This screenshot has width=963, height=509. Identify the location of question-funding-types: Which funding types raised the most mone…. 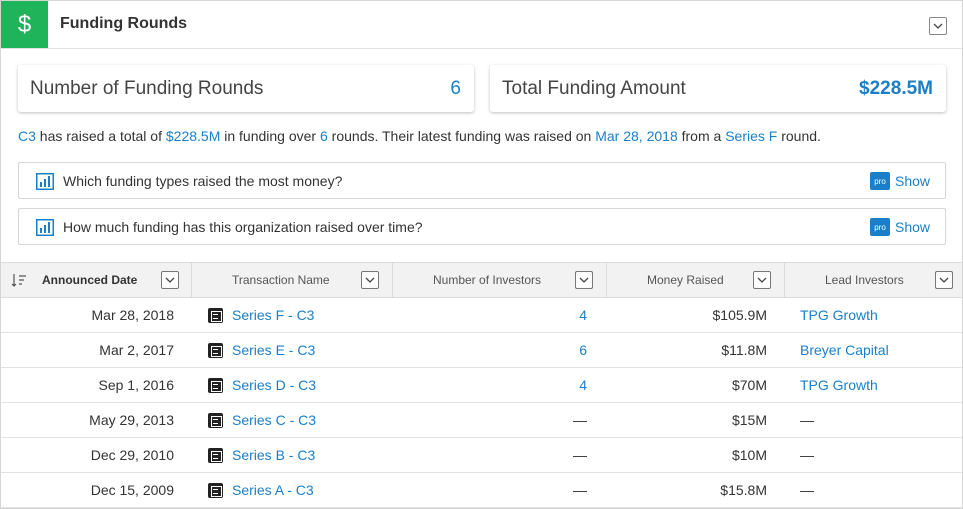
(482, 180).